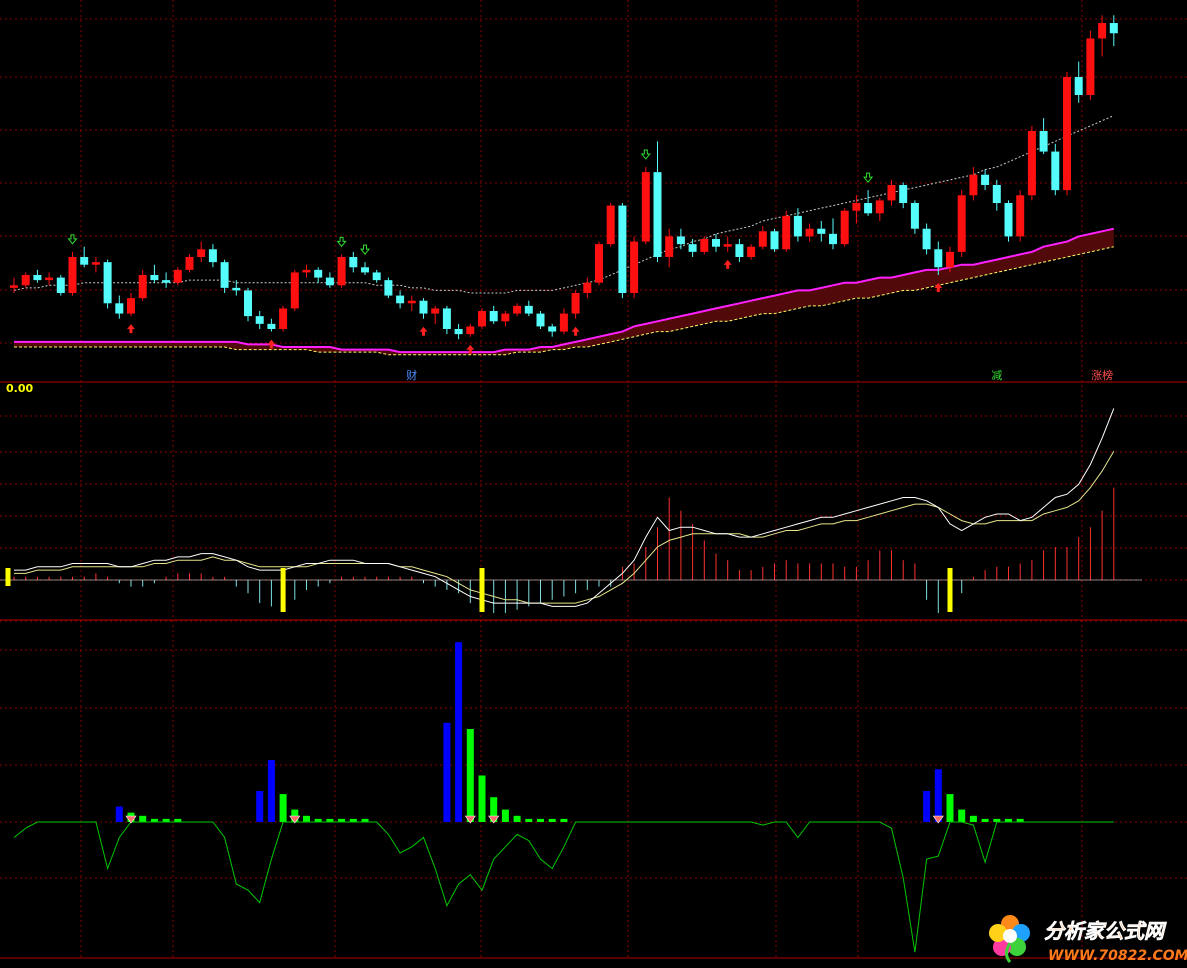 This screenshot has height=968, width=1187. I want to click on flower-logo-icon, so click(1009, 939).